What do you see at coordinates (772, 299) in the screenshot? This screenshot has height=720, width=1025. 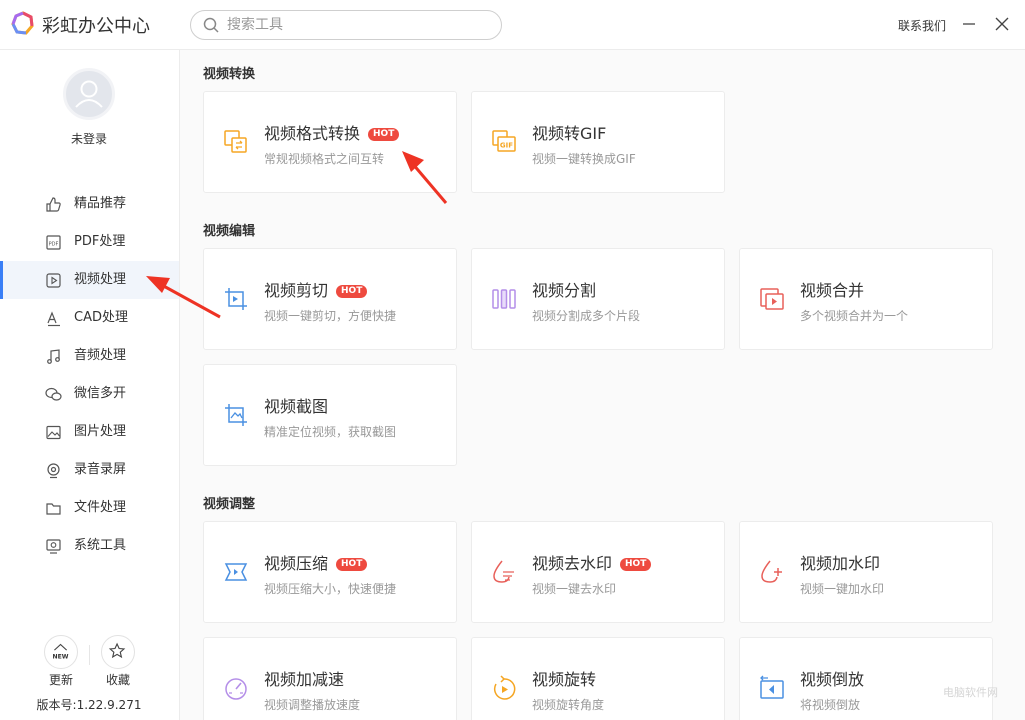 I see `merge-icon` at bounding box center [772, 299].